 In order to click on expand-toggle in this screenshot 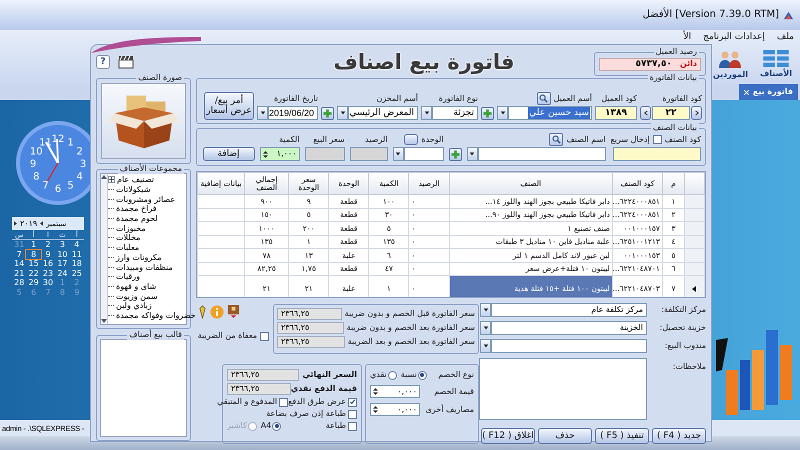, I will do `click(111, 180)`.